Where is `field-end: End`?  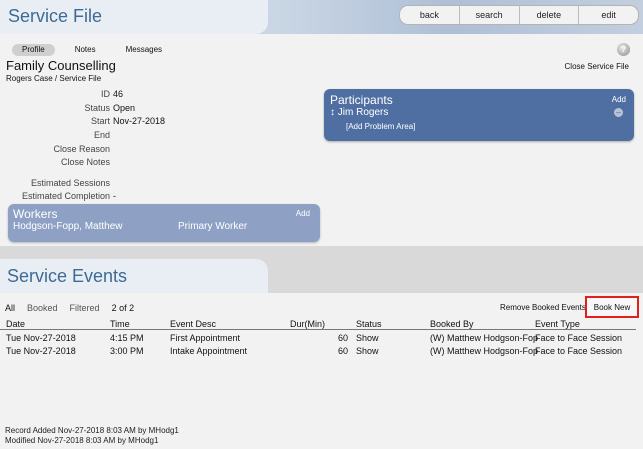
field-end: End is located at coordinates (120, 135).